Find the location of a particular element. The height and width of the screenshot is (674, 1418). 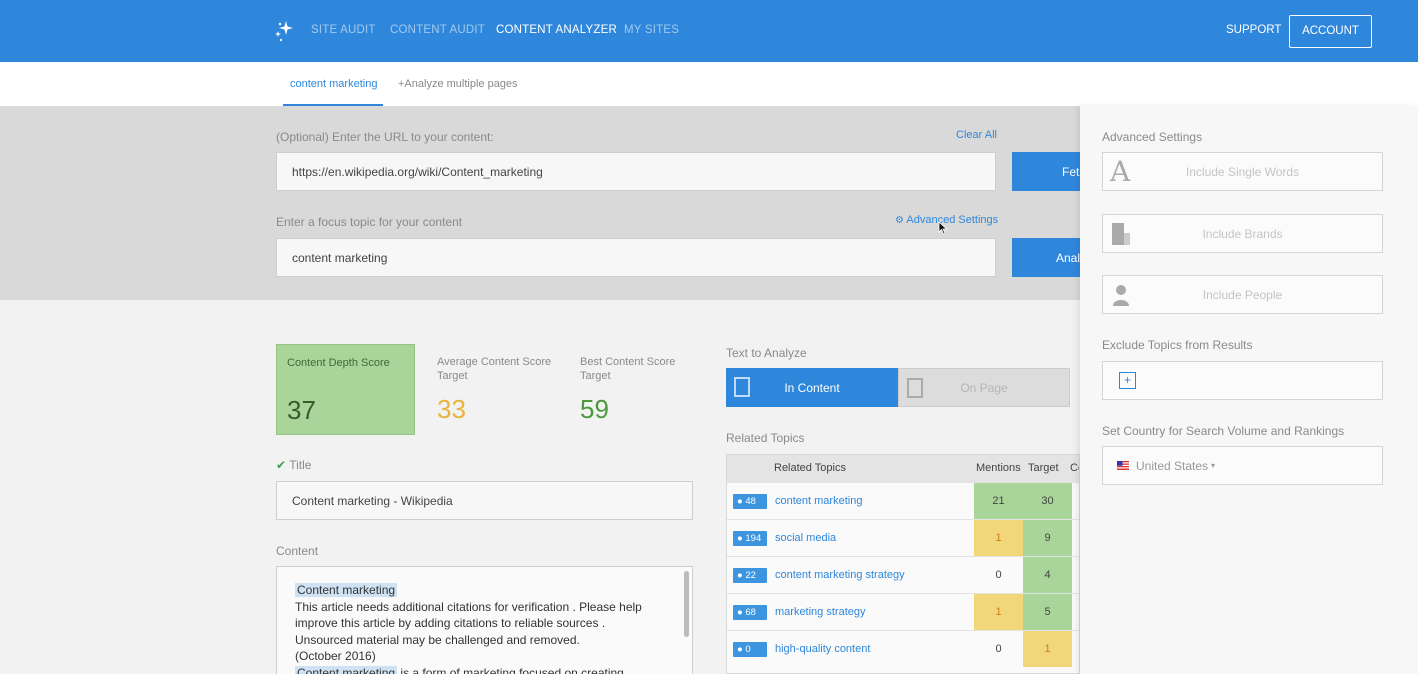

table-row: ● 0 high-quality content 0 1 is located at coordinates (903, 648).